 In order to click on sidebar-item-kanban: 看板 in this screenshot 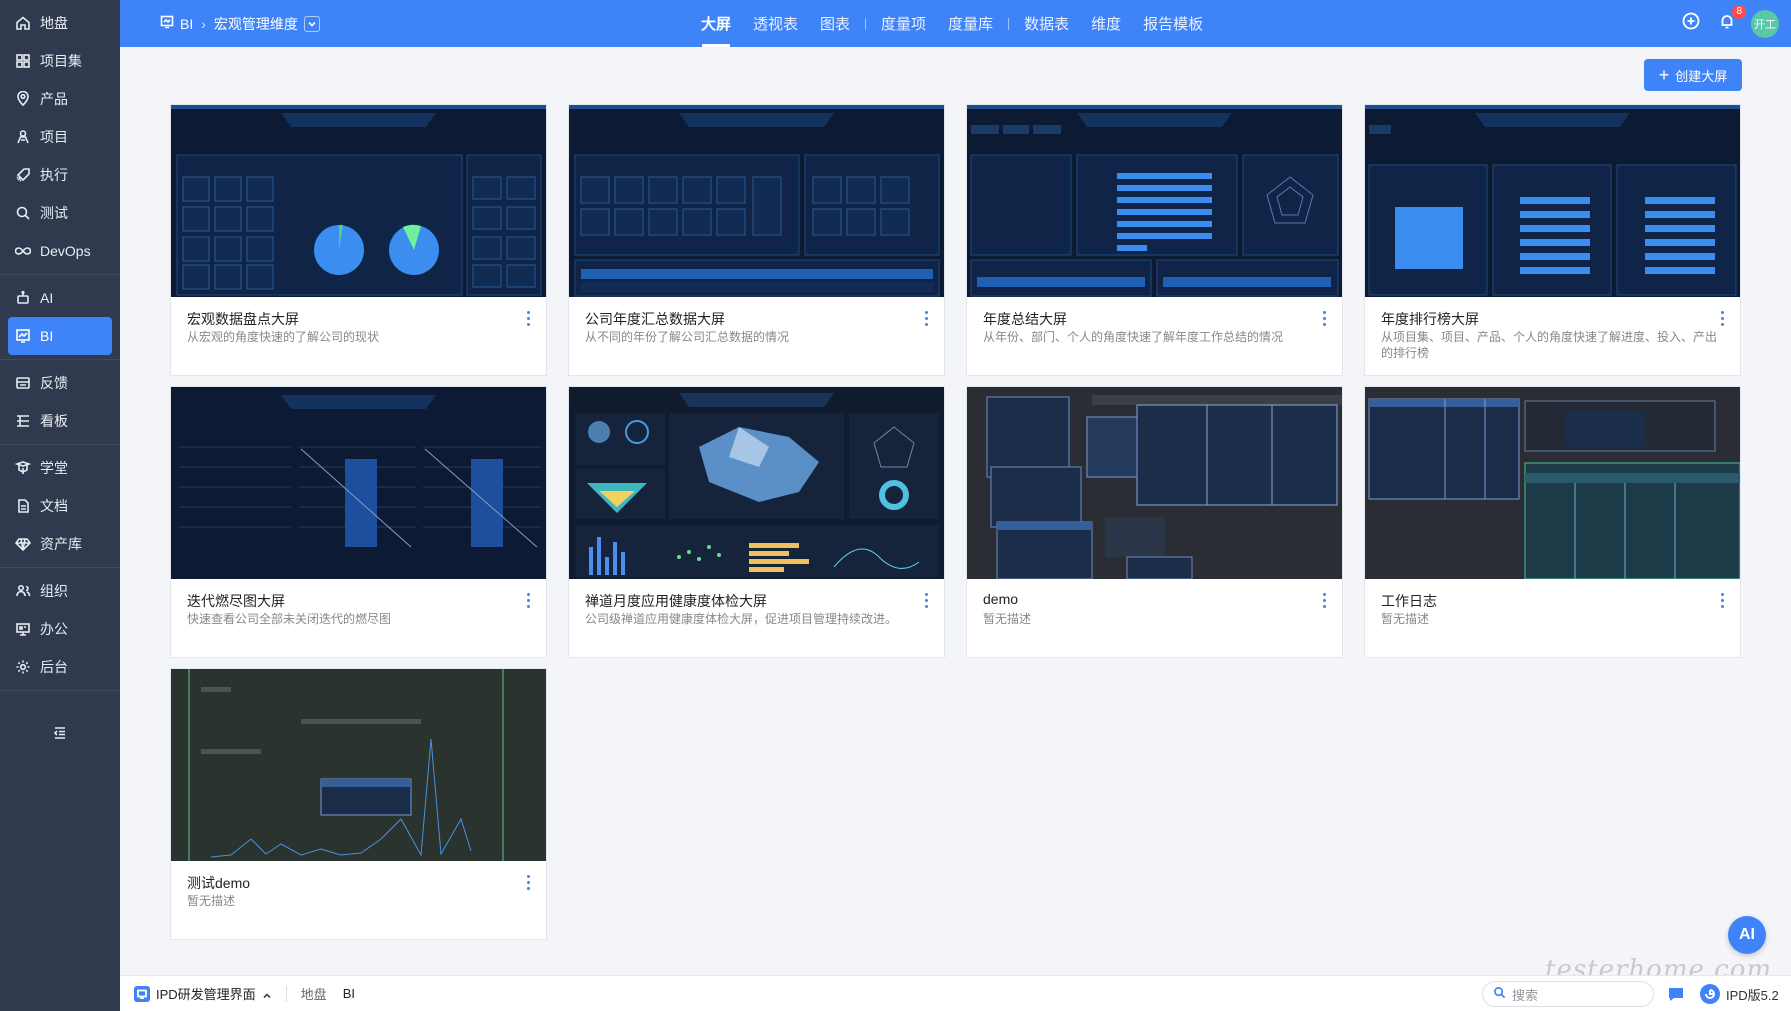, I will do `click(60, 421)`.